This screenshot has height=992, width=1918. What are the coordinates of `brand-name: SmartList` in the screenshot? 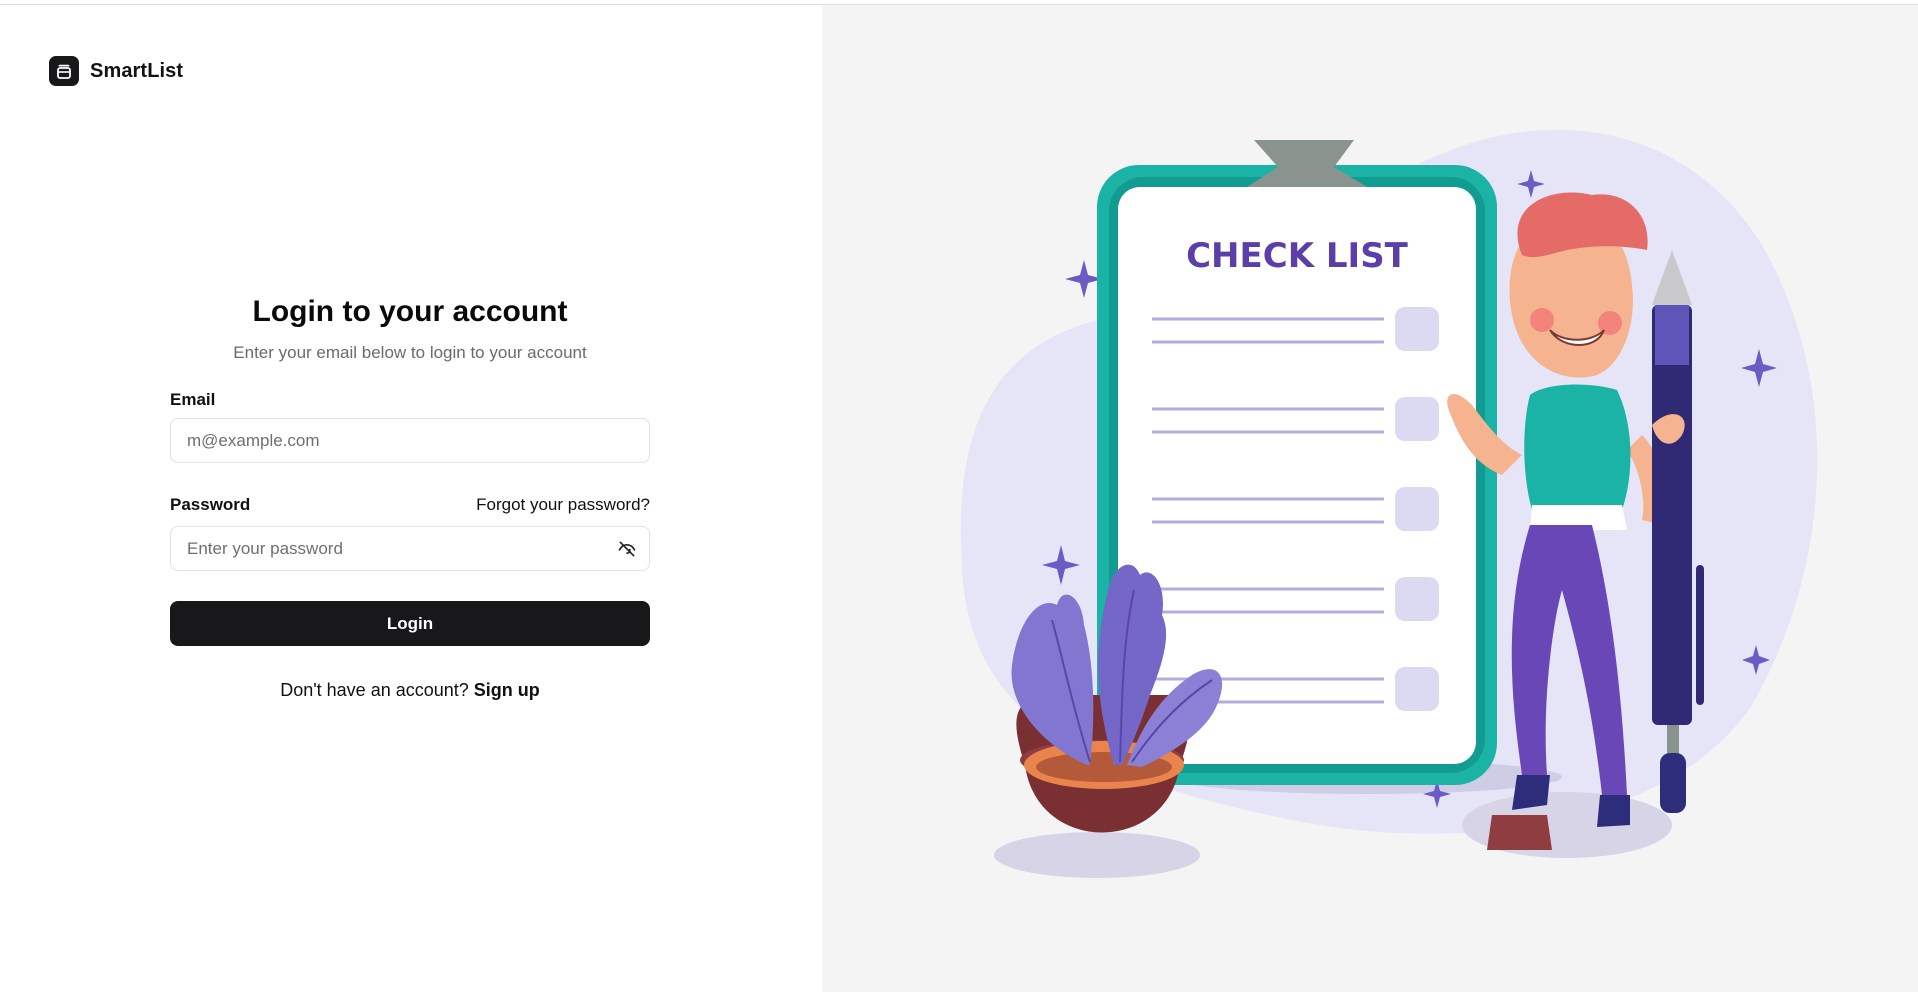 It's located at (137, 70).